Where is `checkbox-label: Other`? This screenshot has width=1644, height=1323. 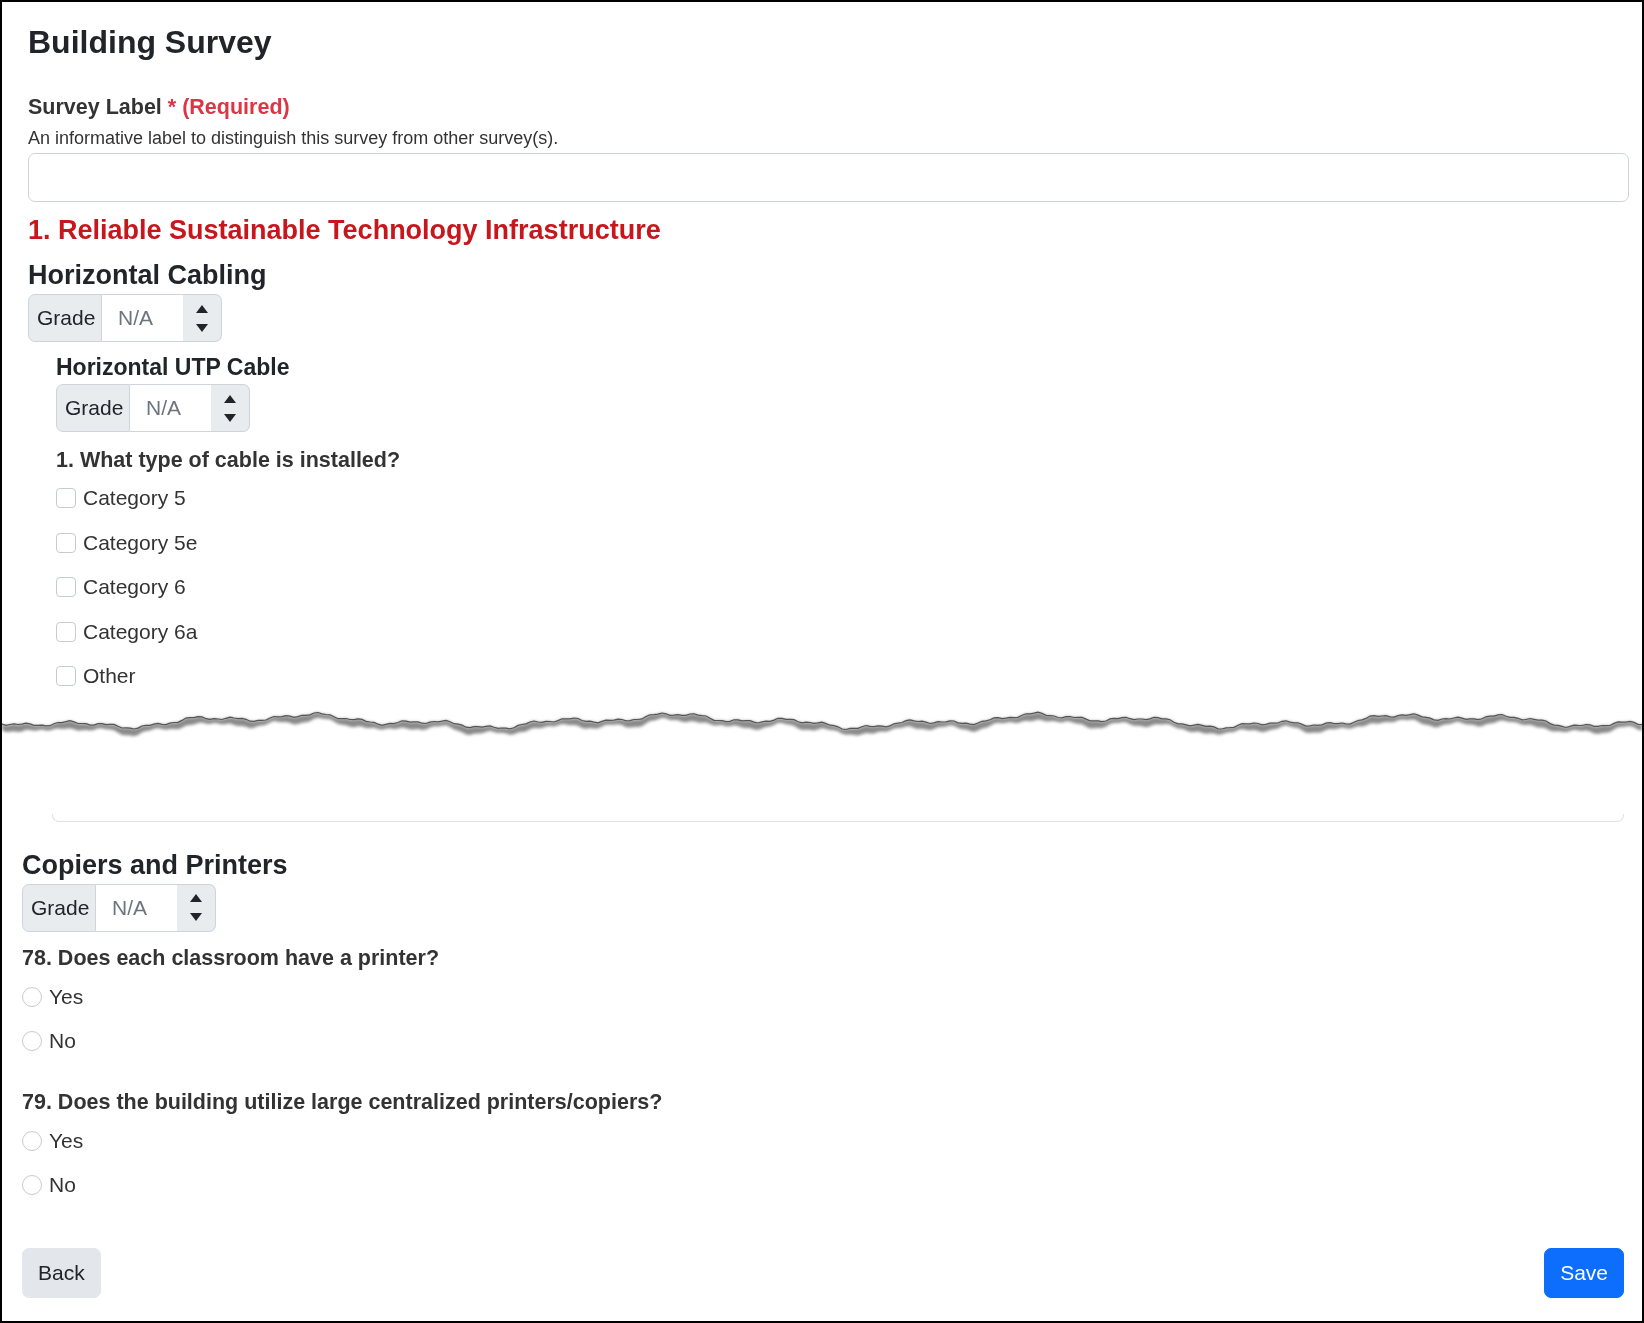
checkbox-label: Other is located at coordinates (109, 676).